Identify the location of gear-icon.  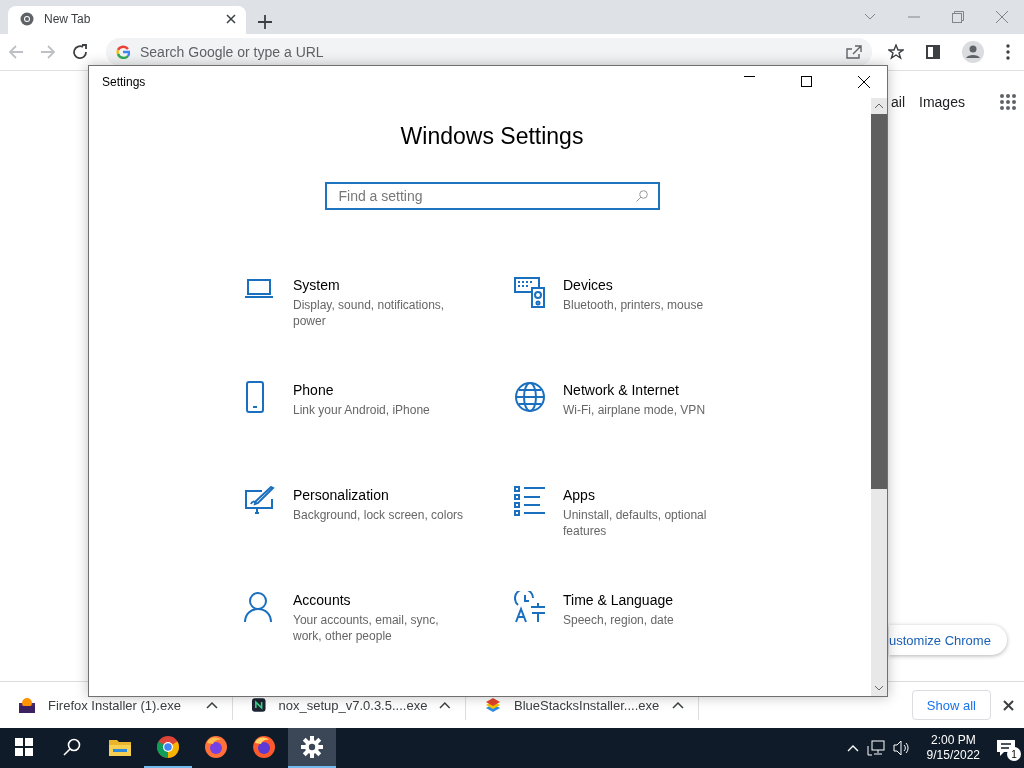
(312, 747).